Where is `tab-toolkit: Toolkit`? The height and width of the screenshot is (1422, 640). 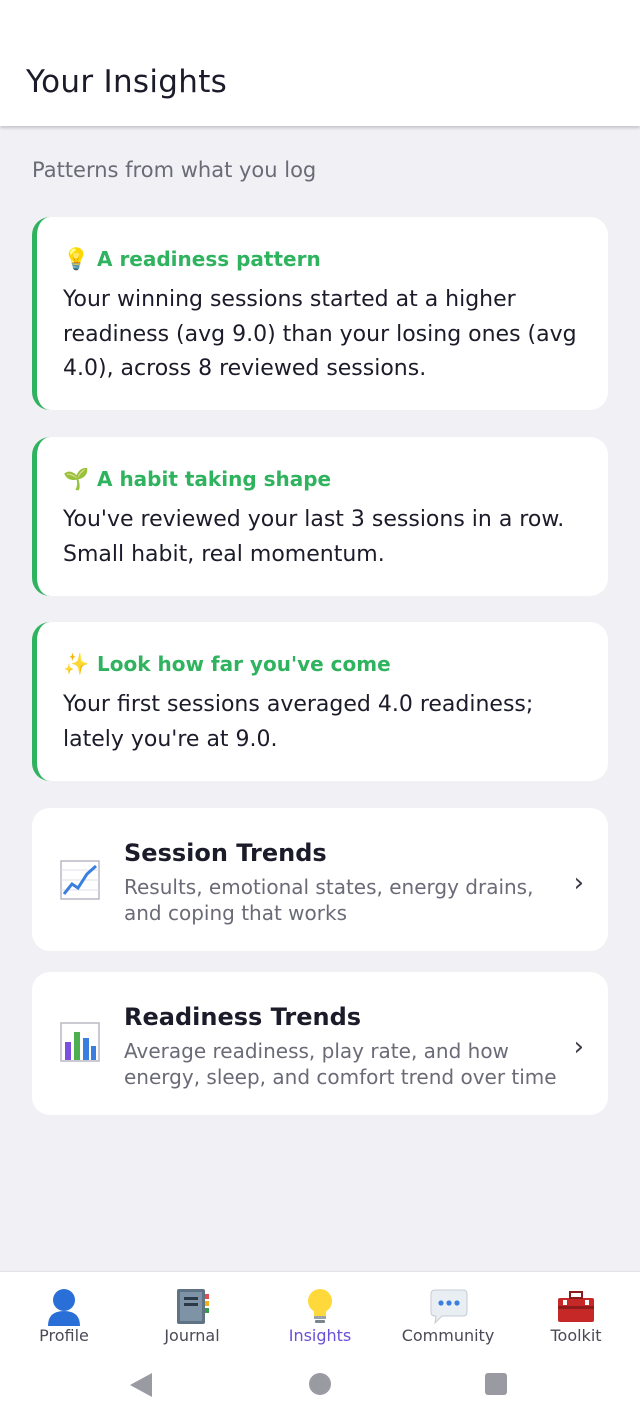 tab-toolkit: Toolkit is located at coordinates (576, 1314).